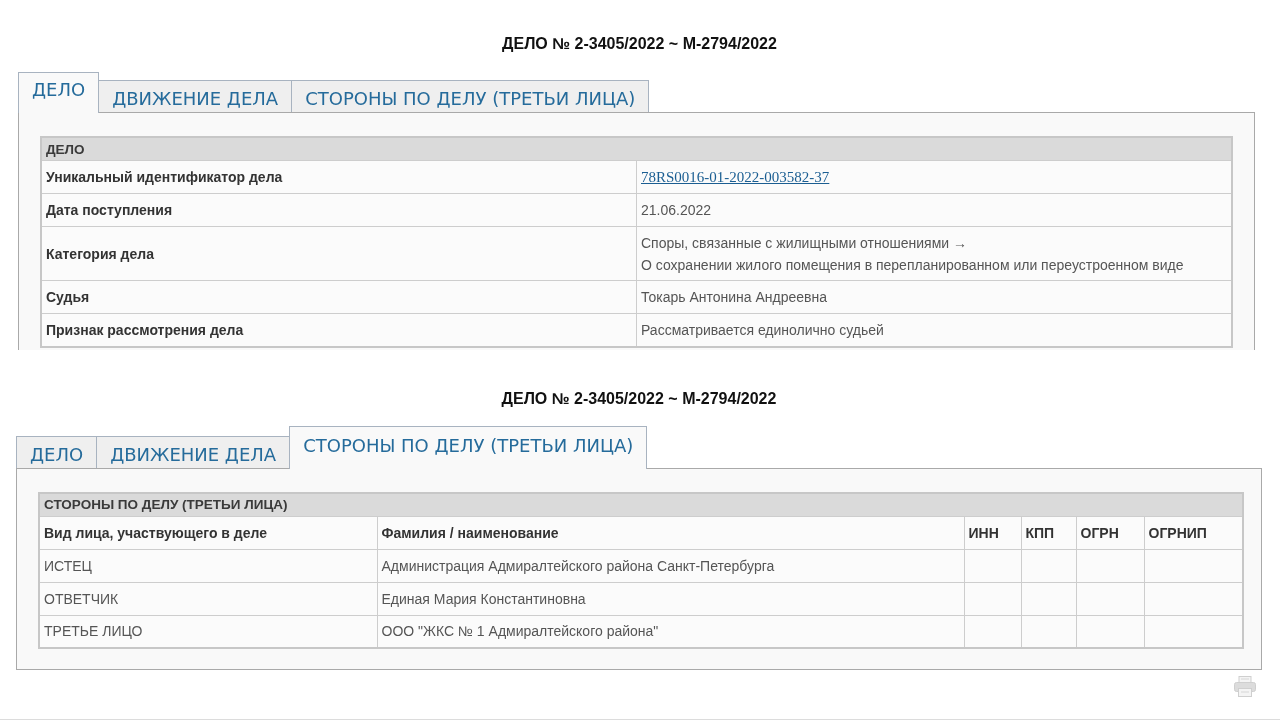 This screenshot has width=1280, height=720. I want to click on column-header: Вид лица, участвующего в деле, so click(208, 532).